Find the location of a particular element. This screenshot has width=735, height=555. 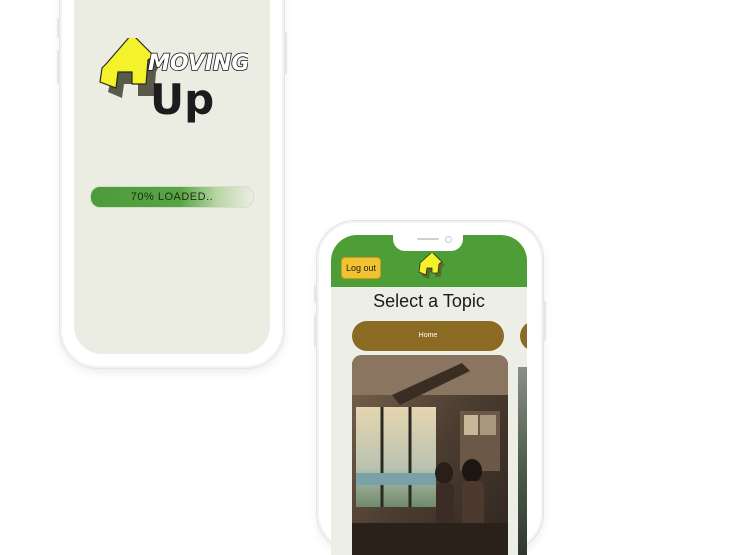

loading-progress-bar: 70% LOADED.. is located at coordinates (172, 197).